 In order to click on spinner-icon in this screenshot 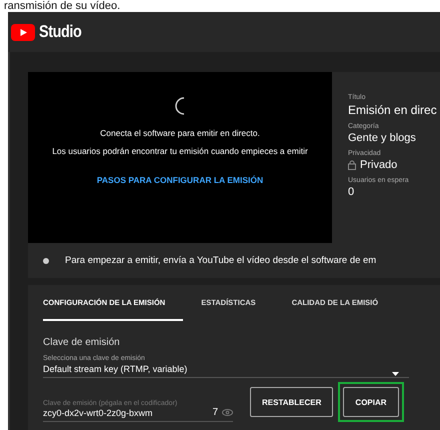, I will do `click(180, 106)`.